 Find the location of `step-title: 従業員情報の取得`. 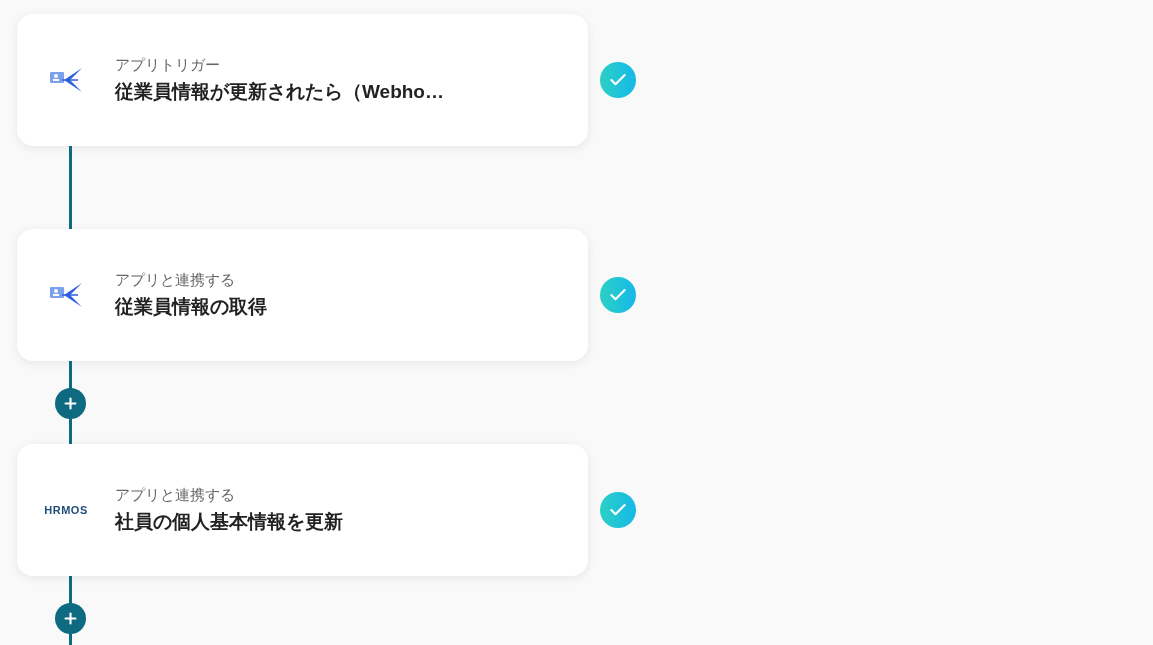

step-title: 従業員情報の取得 is located at coordinates (191, 307).